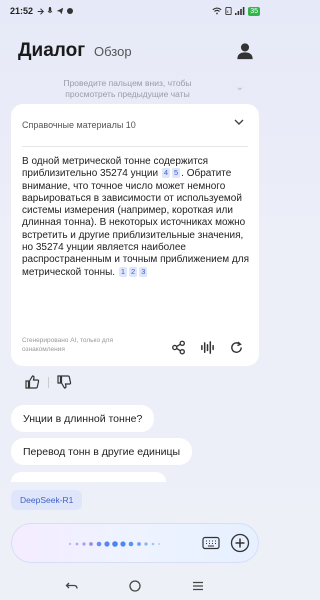 Image resolution: width=320 pixels, height=600 pixels. What do you see at coordinates (114, 544) in the screenshot?
I see `voice-wave-icon` at bounding box center [114, 544].